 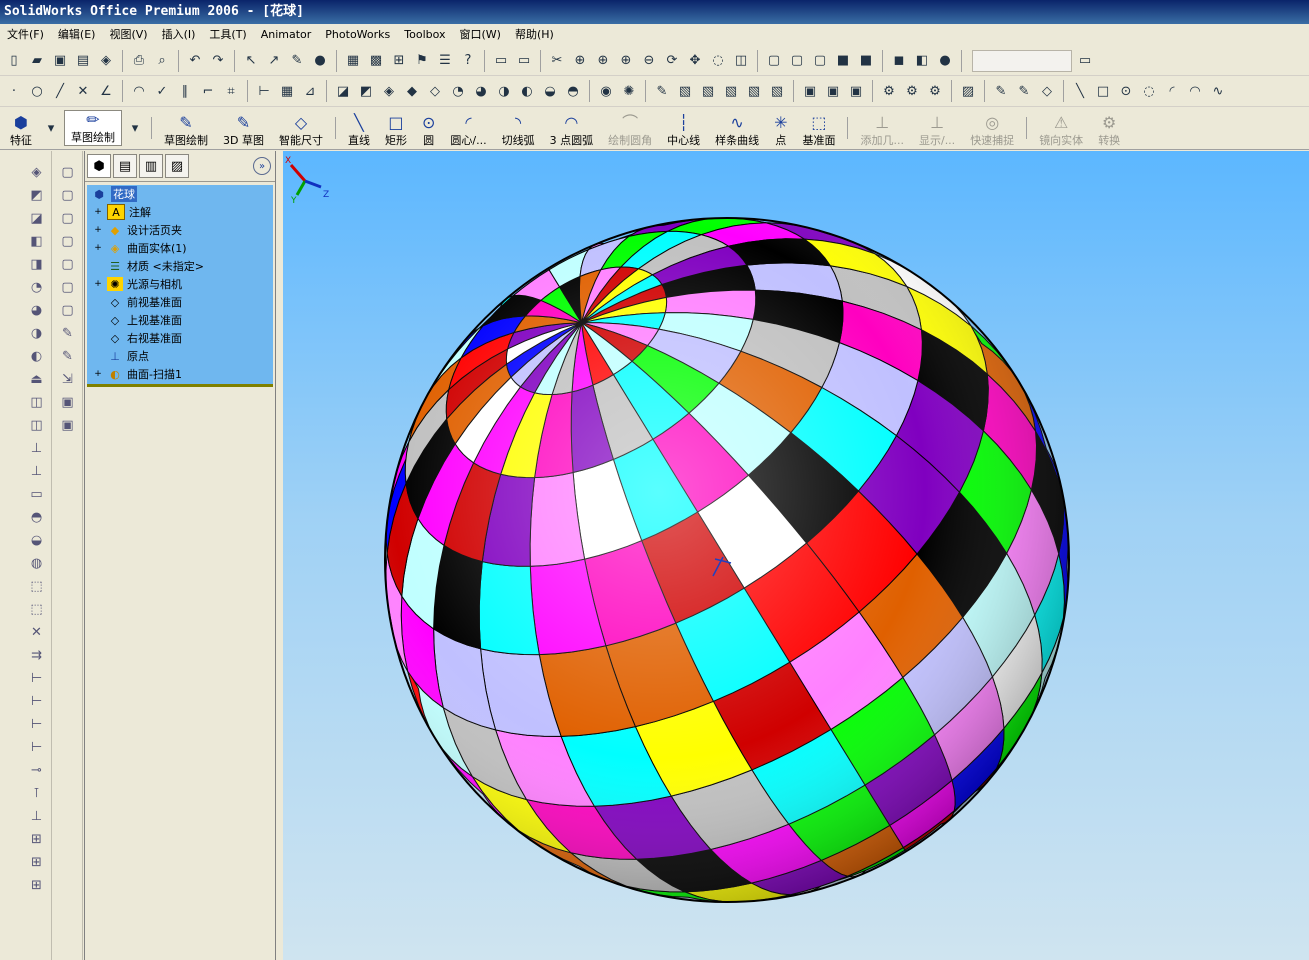 What do you see at coordinates (128, 35) in the screenshot?
I see `menu-view: 视图(V)` at bounding box center [128, 35].